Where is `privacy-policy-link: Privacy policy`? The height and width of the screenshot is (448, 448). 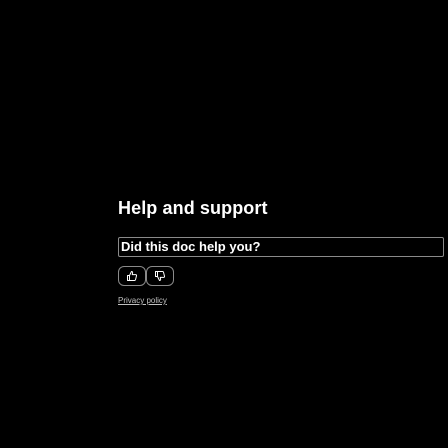
privacy-policy-link: Privacy policy is located at coordinates (142, 301).